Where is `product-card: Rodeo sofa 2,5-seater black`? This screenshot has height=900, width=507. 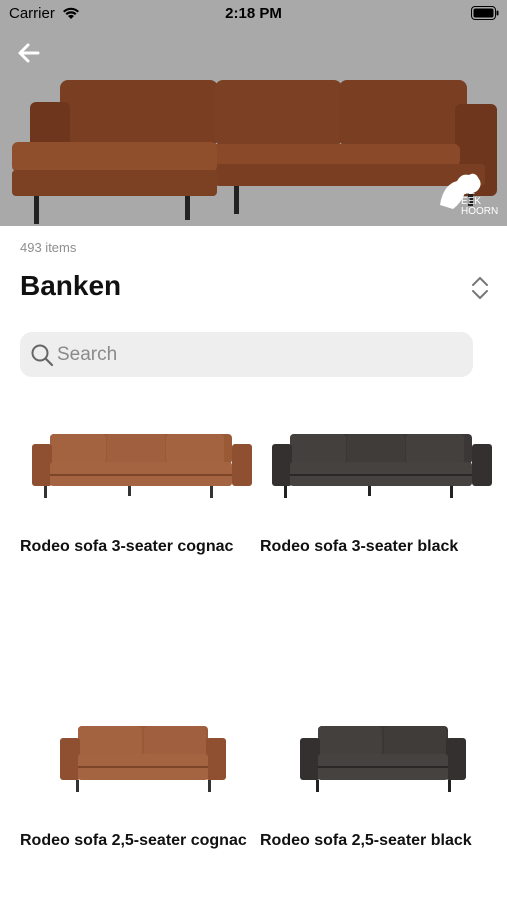 product-card: Rodeo sofa 2,5-seater black is located at coordinates (380, 771).